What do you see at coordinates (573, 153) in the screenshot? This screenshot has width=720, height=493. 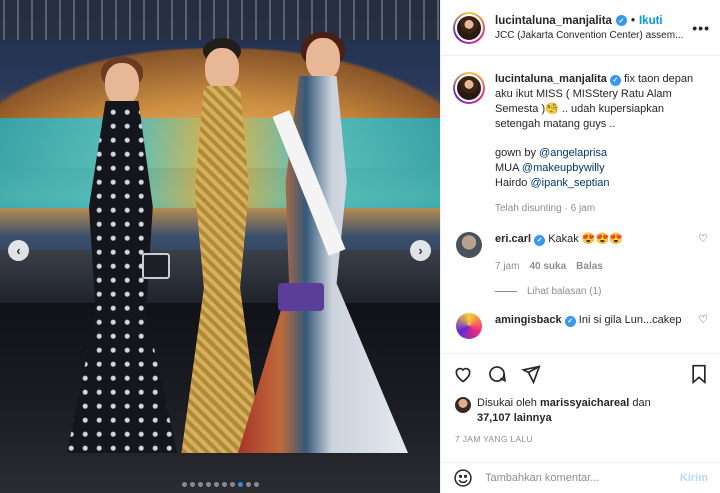 I see `mention-link: @angelaprisa` at bounding box center [573, 153].